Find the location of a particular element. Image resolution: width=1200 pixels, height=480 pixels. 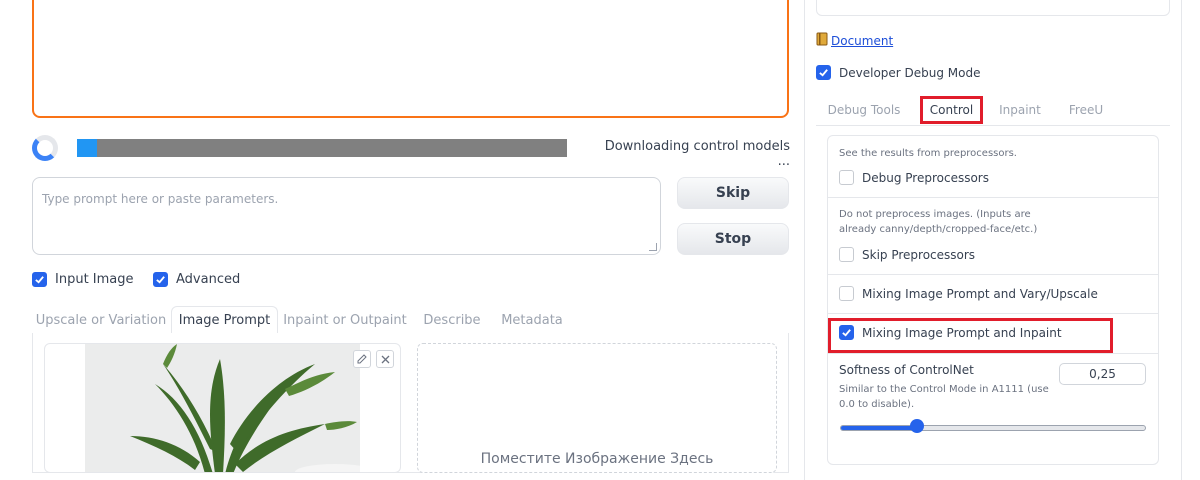

developer-debug-label: Developer Debug Mode is located at coordinates (910, 72).